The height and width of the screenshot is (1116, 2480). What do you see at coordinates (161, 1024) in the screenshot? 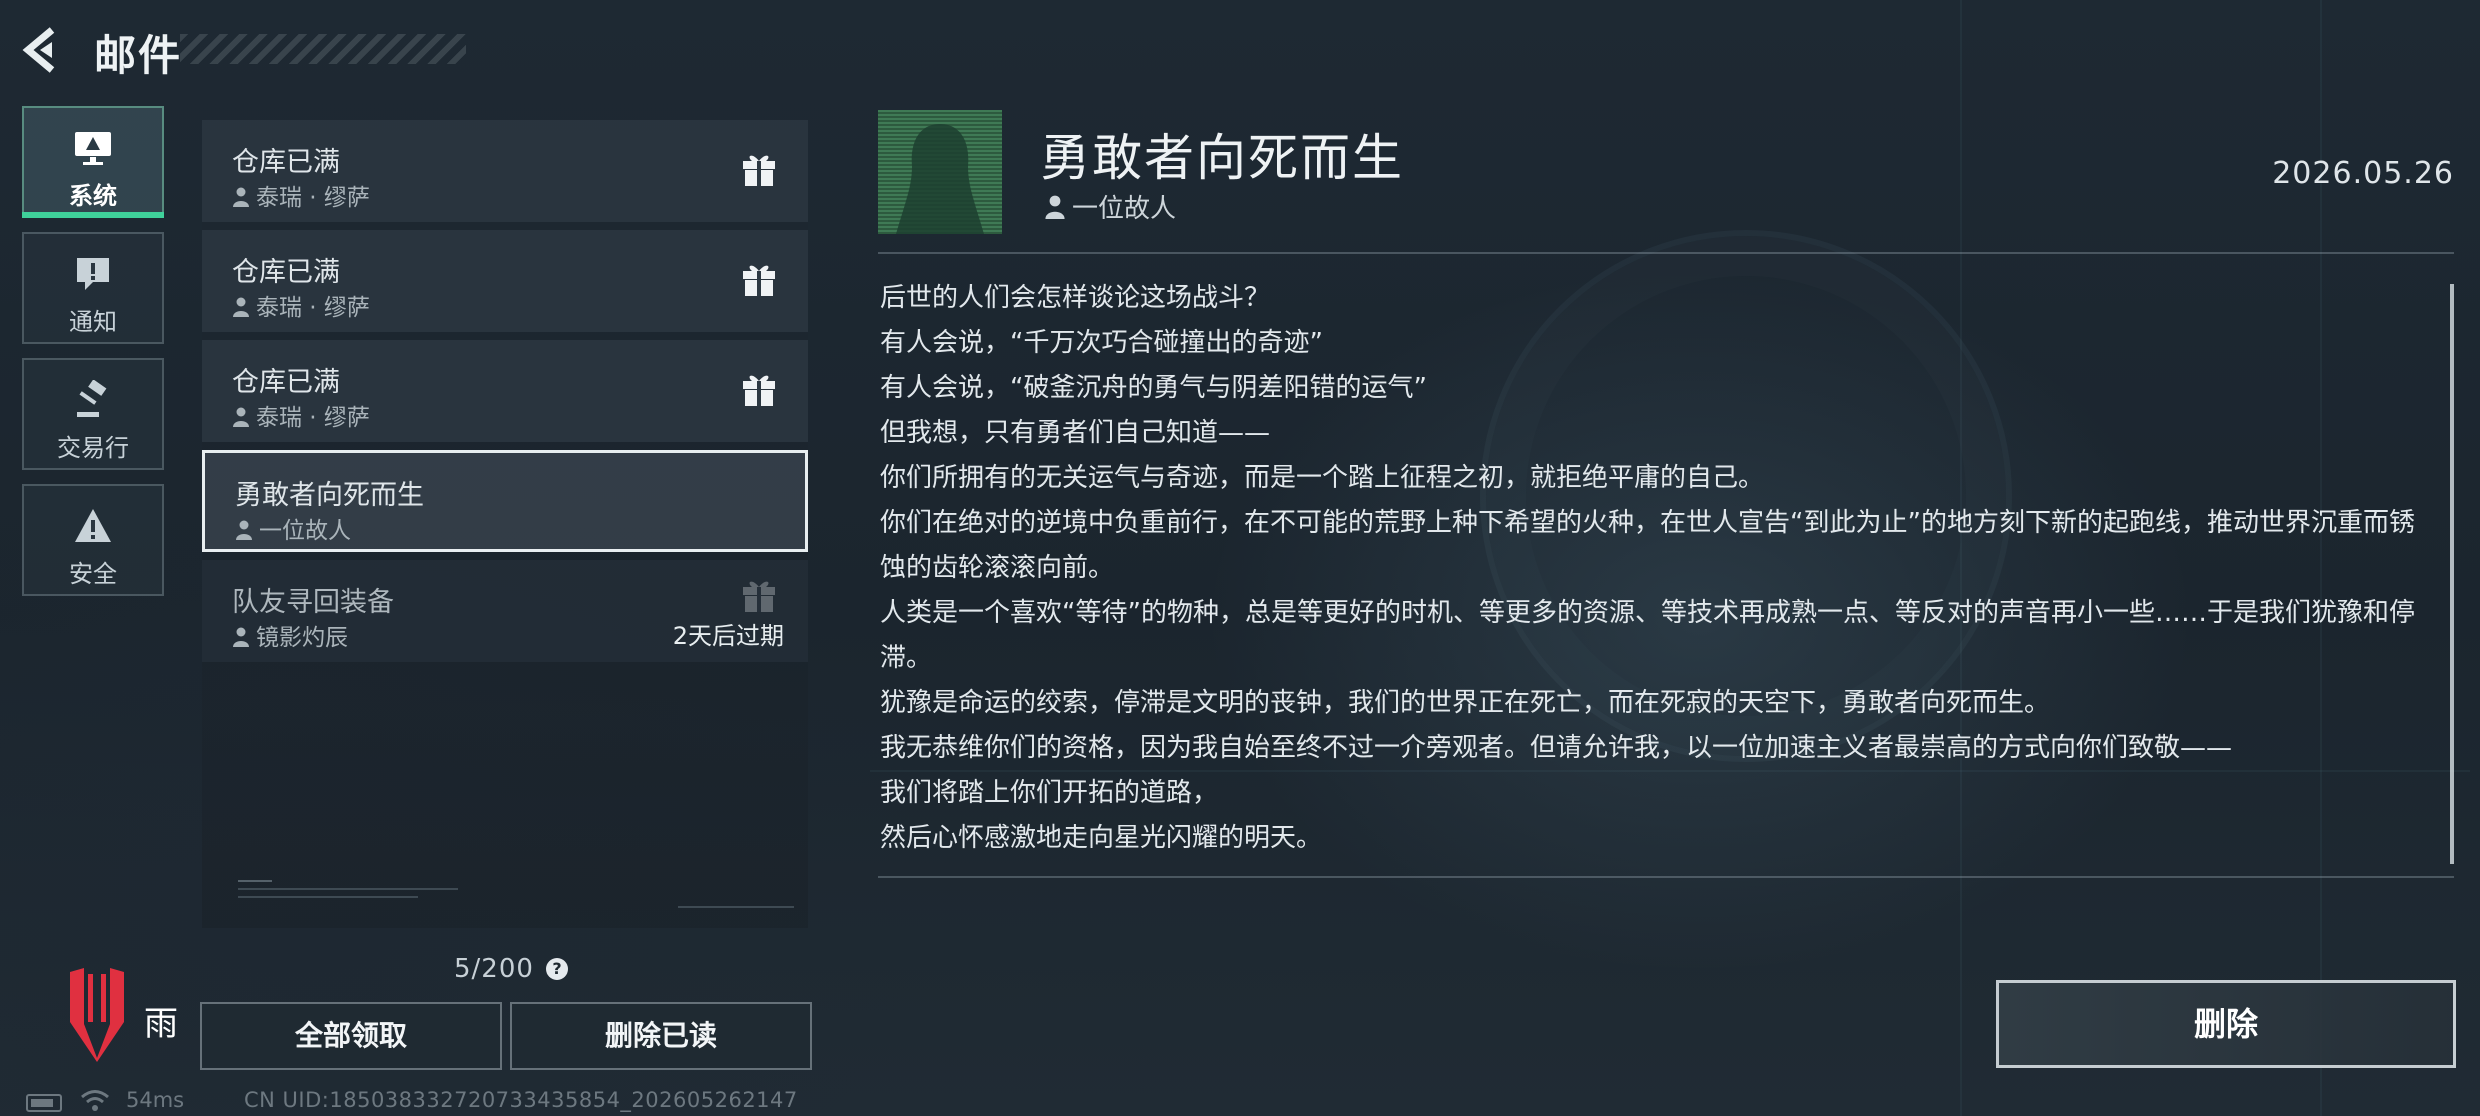
I see `brand-text: 雨` at bounding box center [161, 1024].